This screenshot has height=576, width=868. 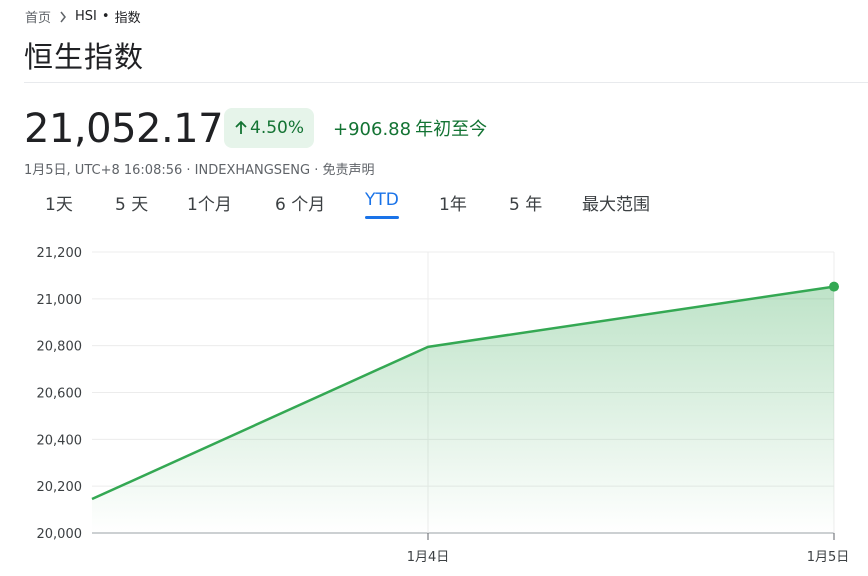 What do you see at coordinates (828, 557) in the screenshot?
I see `x-tick-label: 1月5日` at bounding box center [828, 557].